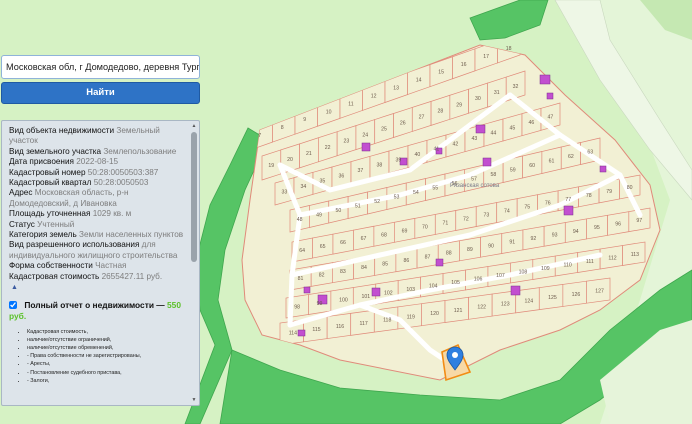 The width and height of the screenshot is (692, 424). I want to click on plot-number: 60, so click(532, 166).